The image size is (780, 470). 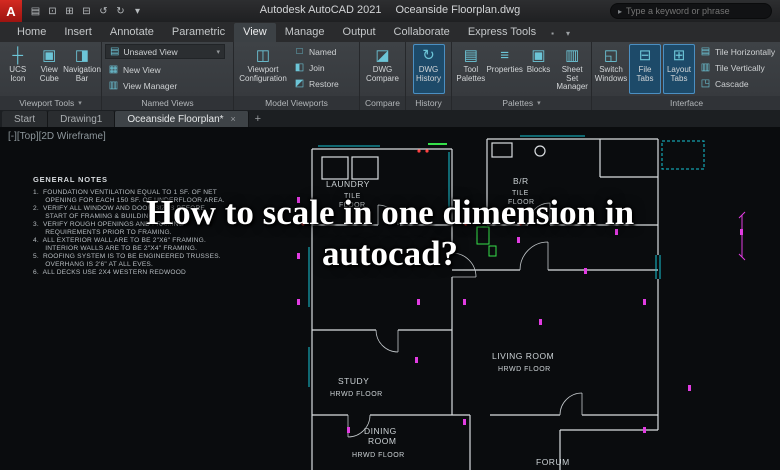 What do you see at coordinates (552, 33) in the screenshot?
I see `ribbon-options-icon: ▪` at bounding box center [552, 33].